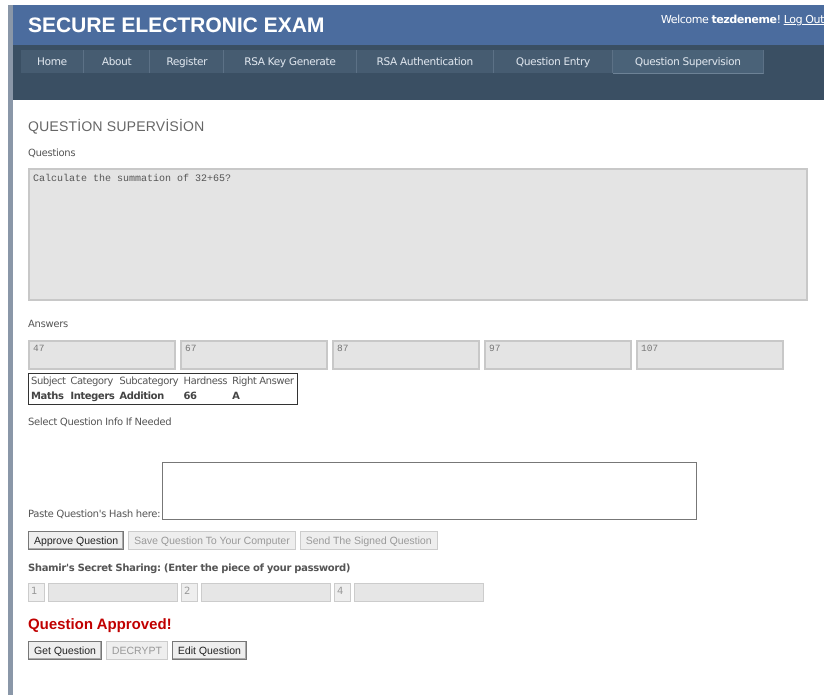 The width and height of the screenshot is (824, 695). Describe the element at coordinates (52, 153) in the screenshot. I see `questions-label: Questions` at that location.